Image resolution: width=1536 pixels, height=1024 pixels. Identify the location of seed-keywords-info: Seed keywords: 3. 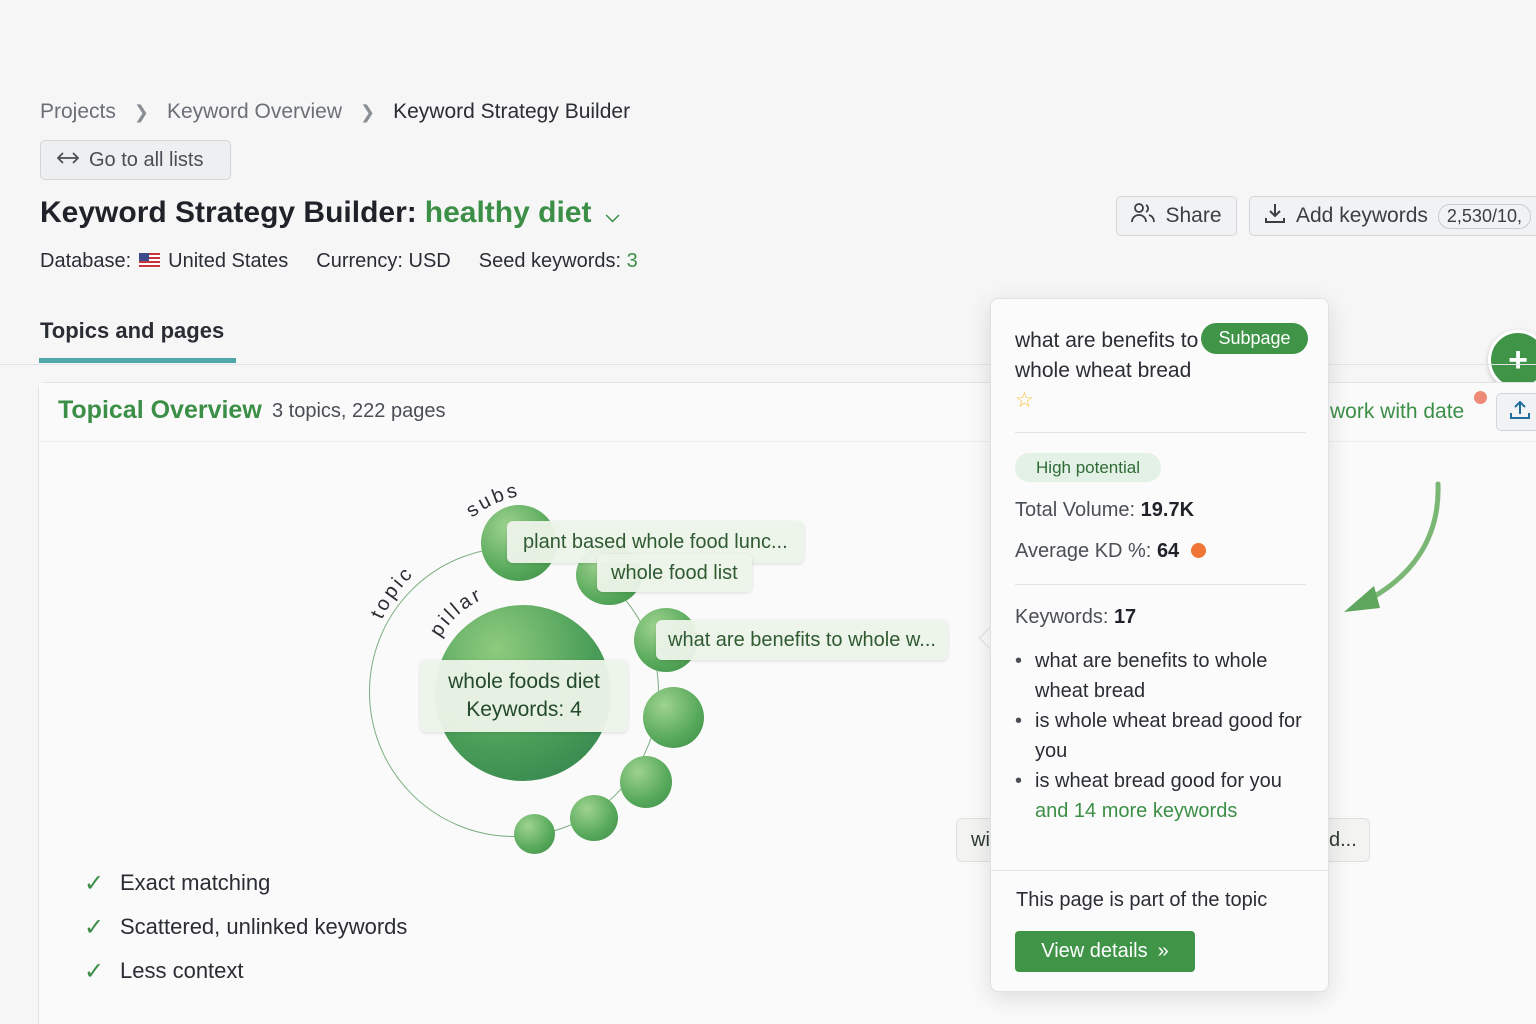
(558, 261).